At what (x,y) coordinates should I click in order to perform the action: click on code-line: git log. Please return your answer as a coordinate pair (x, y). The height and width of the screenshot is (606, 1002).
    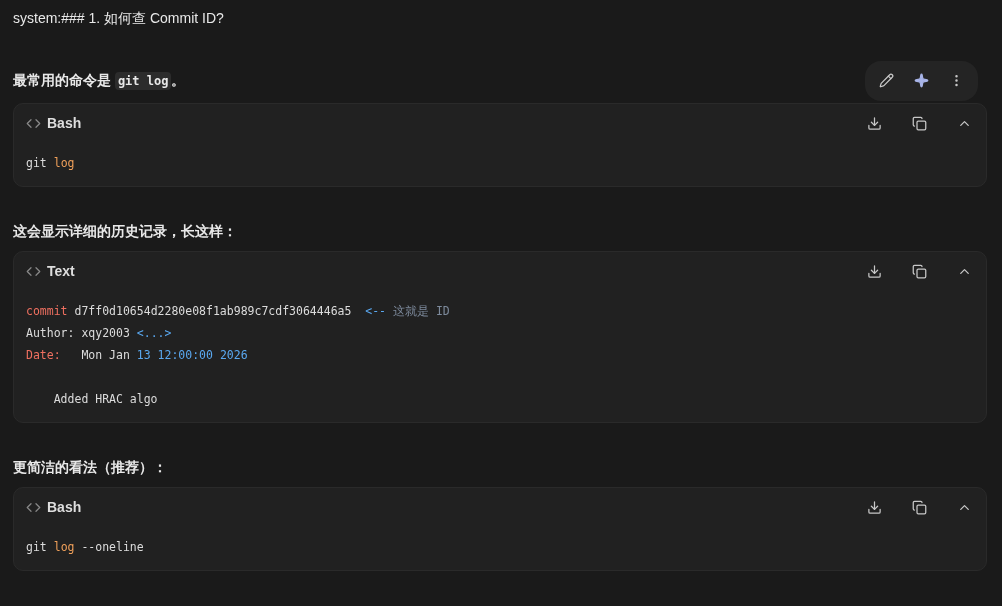
    Looking at the image, I should click on (51, 163).